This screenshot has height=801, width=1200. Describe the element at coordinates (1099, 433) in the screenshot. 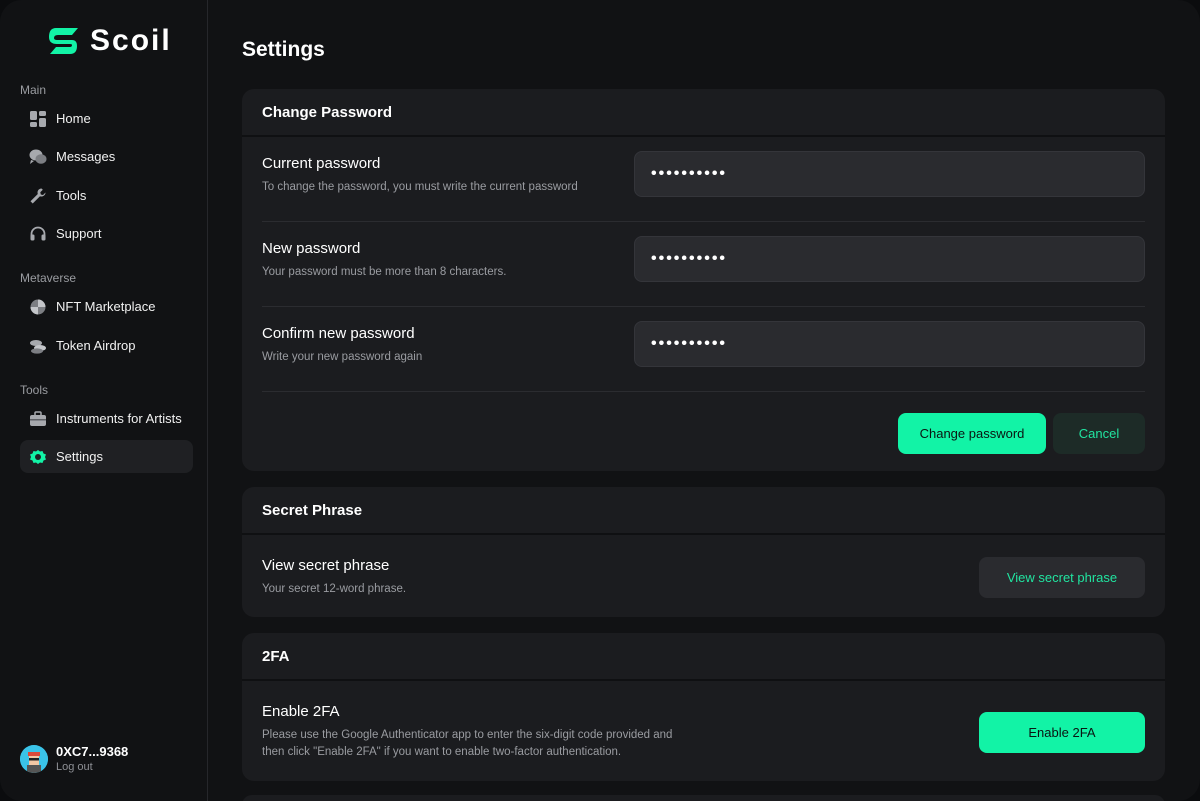

I see `cancel-button: Cancel` at that location.